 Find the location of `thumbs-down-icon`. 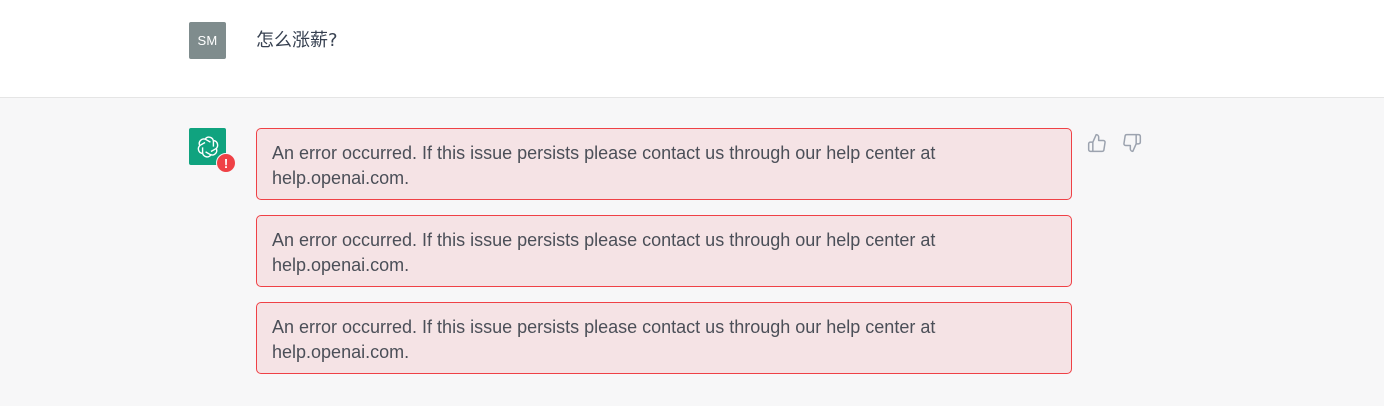

thumbs-down-icon is located at coordinates (1132, 143).